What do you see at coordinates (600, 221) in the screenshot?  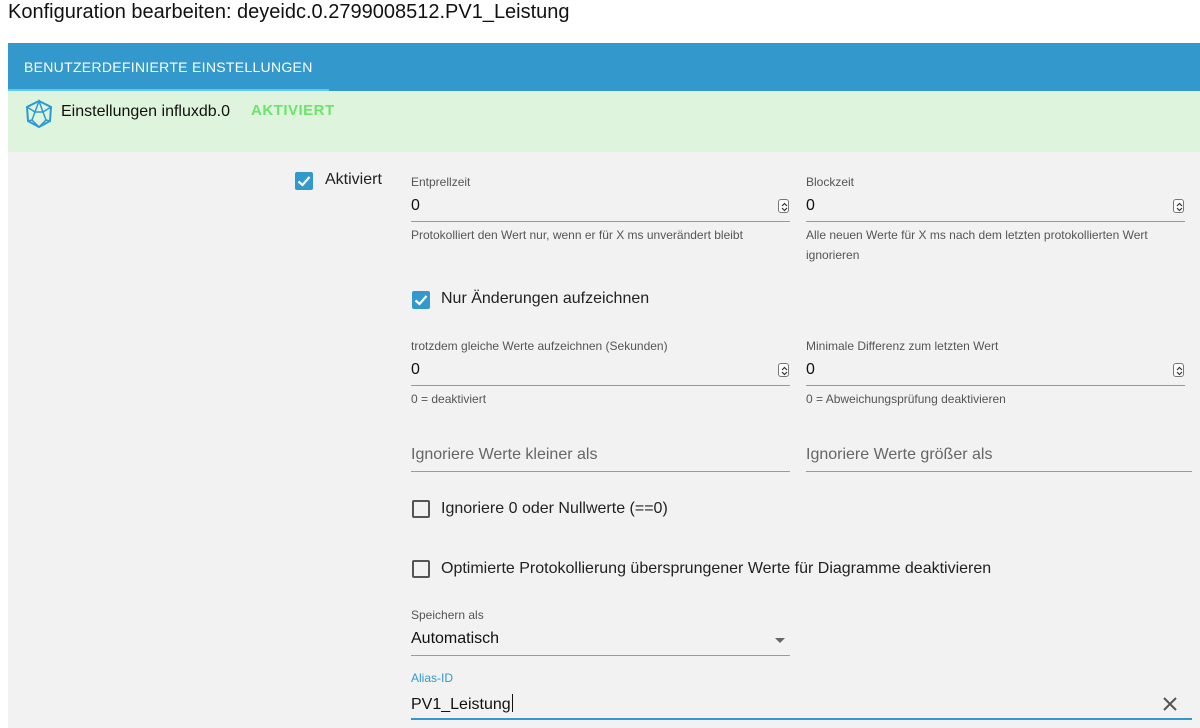 I see `debounce-underline` at bounding box center [600, 221].